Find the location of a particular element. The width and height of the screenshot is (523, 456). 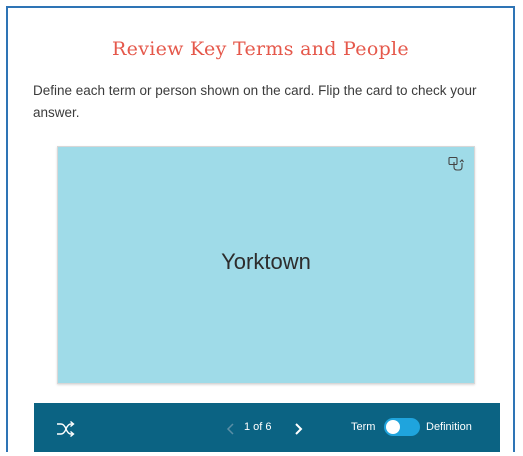

toggle-knob is located at coordinates (393, 427).